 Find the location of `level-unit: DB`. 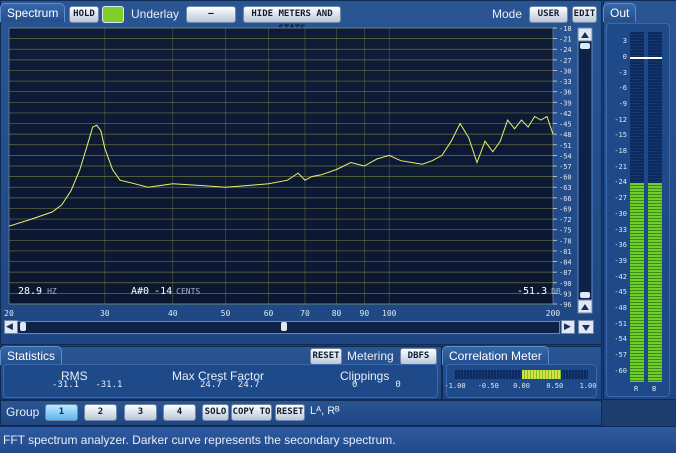

level-unit: DB is located at coordinates (556, 291).